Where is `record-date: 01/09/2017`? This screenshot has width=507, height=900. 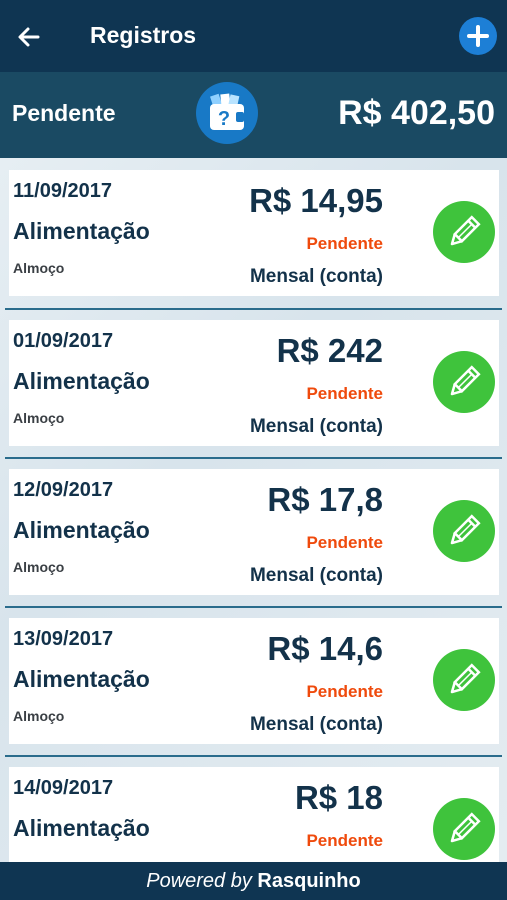
record-date: 01/09/2017 is located at coordinates (63, 341).